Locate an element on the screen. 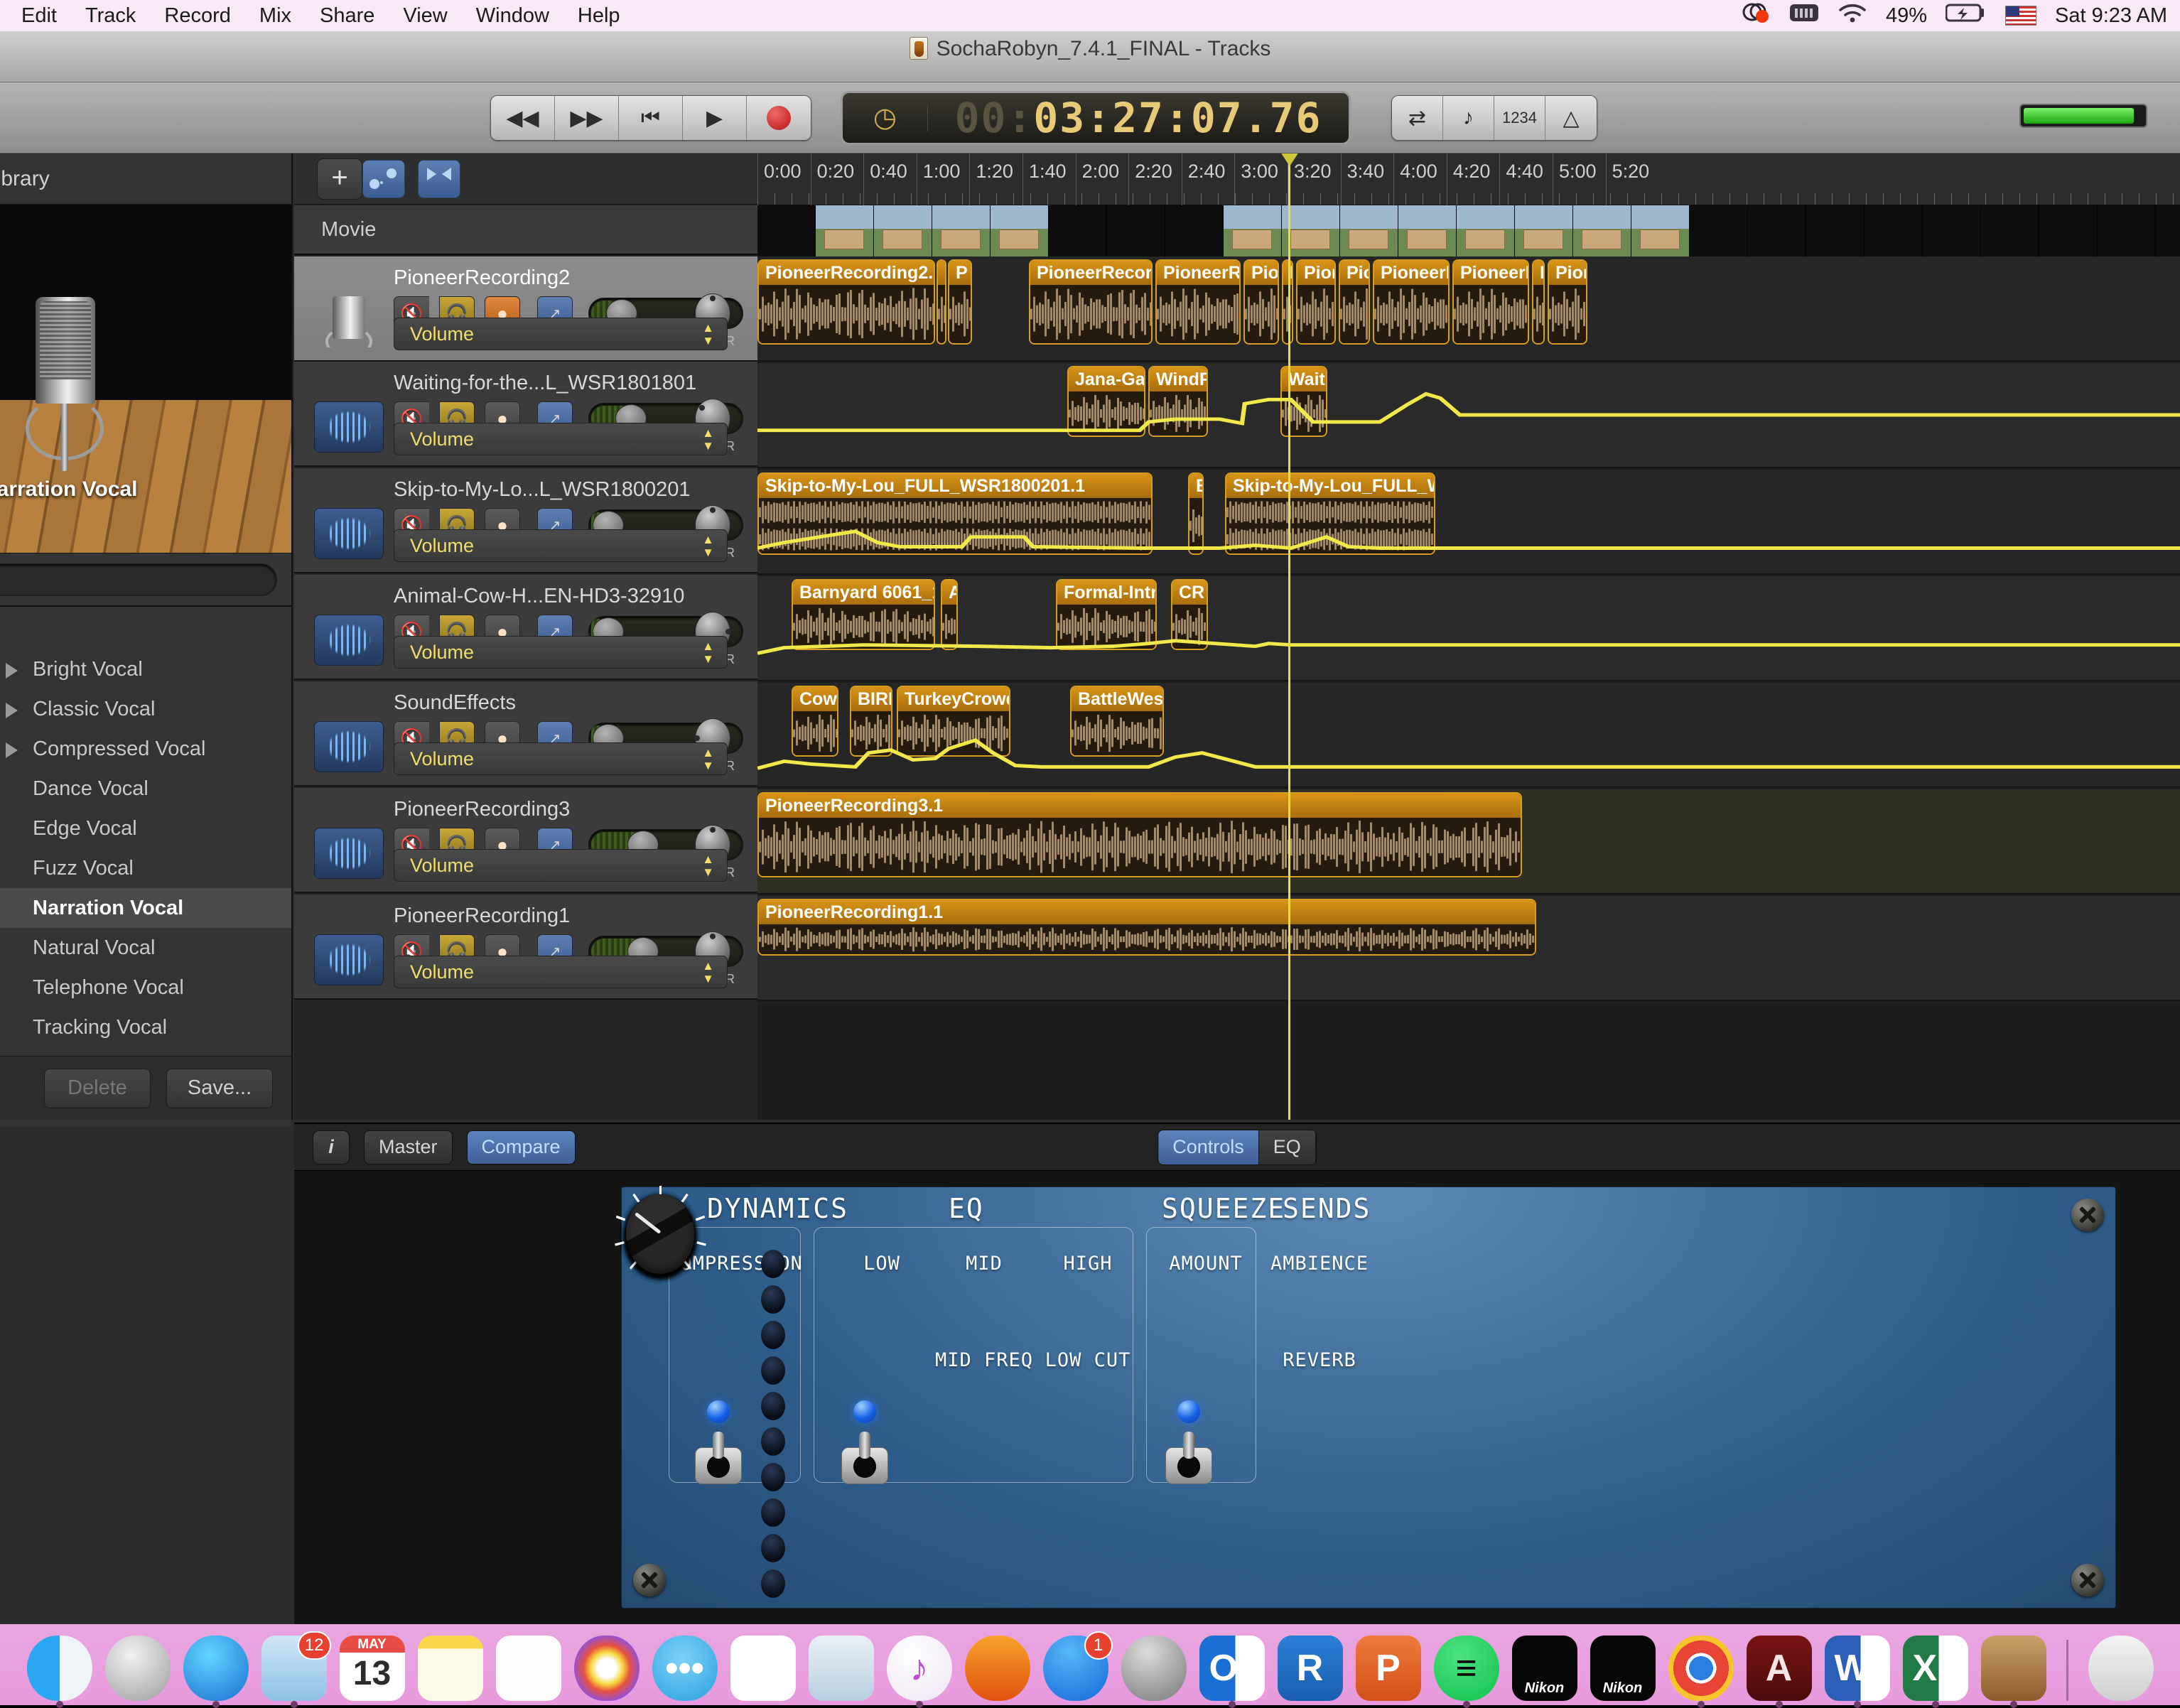  track-name: SoundEffects is located at coordinates (455, 703).